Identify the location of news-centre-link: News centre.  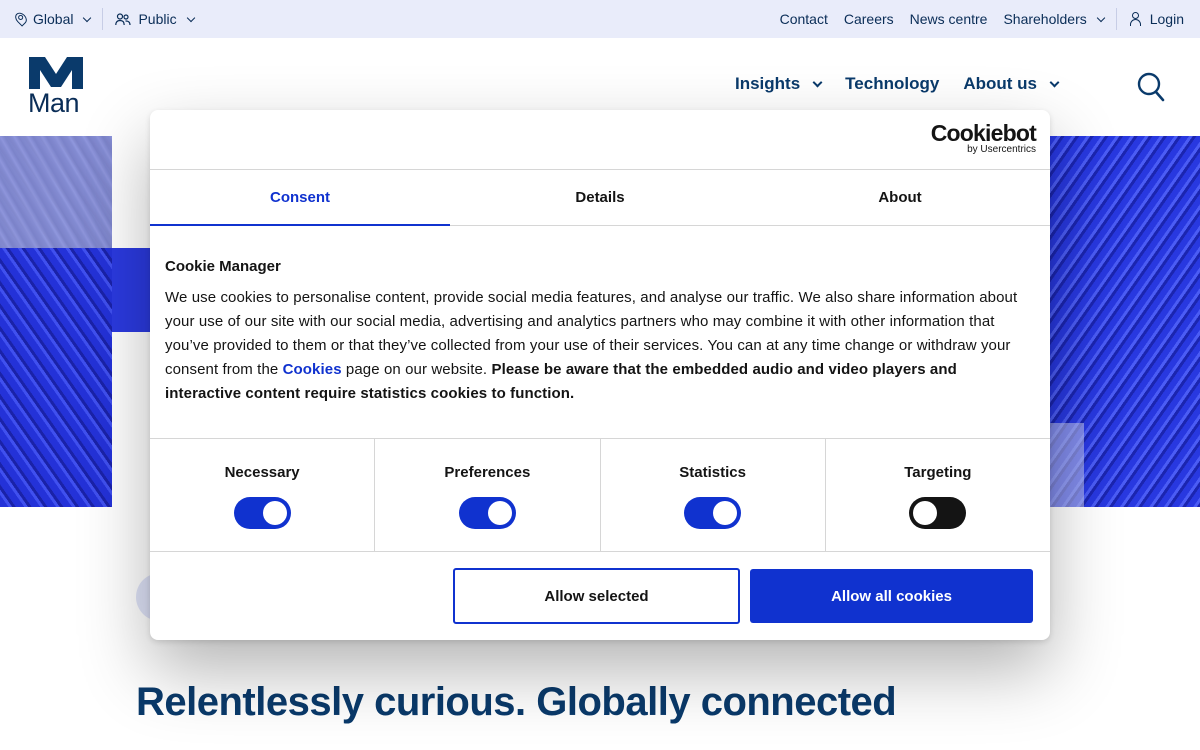
(949, 19).